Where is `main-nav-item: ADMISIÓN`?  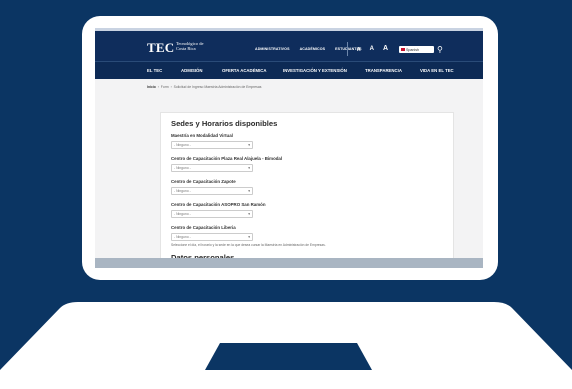
main-nav-item: ADMISIÓN is located at coordinates (192, 70).